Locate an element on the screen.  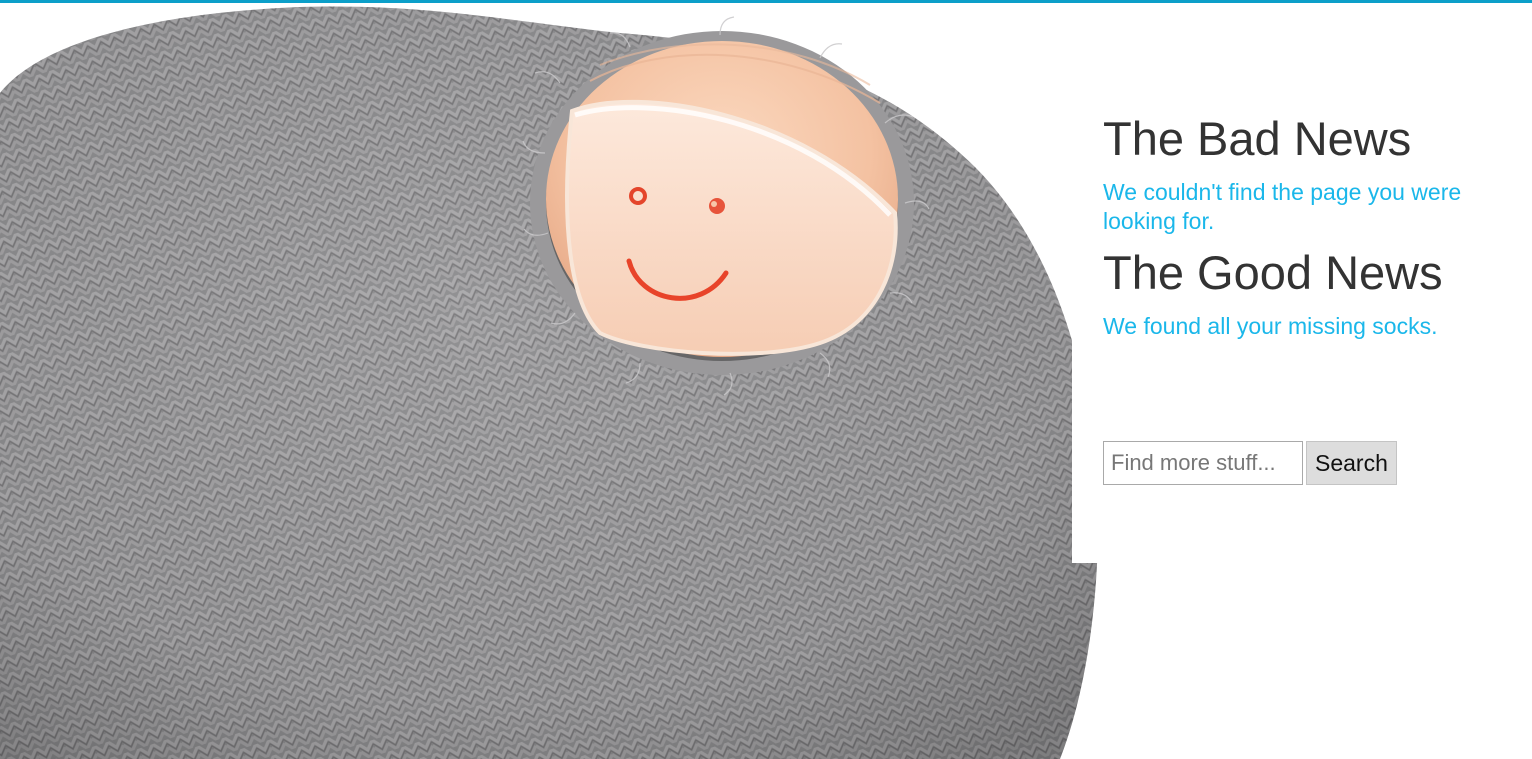
search-form: Search is located at coordinates (1250, 463).